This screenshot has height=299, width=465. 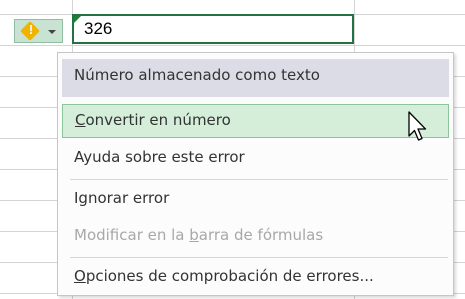 I want to click on menu-header-label: Número almacenado como texto, so click(x=197, y=75).